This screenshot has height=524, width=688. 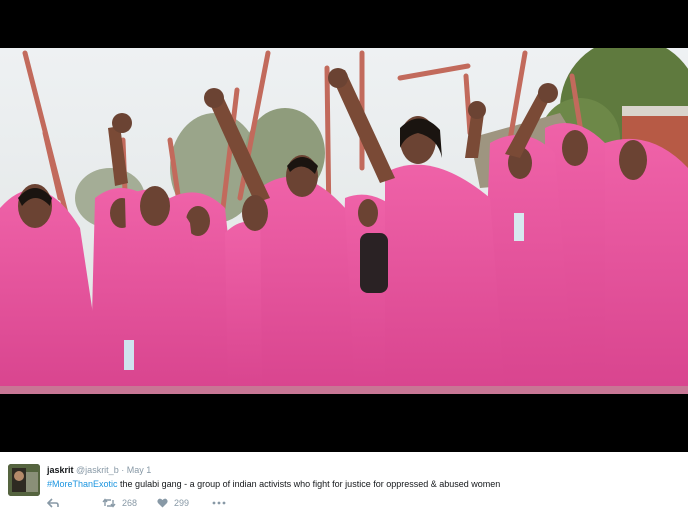 I want to click on more-button, so click(x=219, y=503).